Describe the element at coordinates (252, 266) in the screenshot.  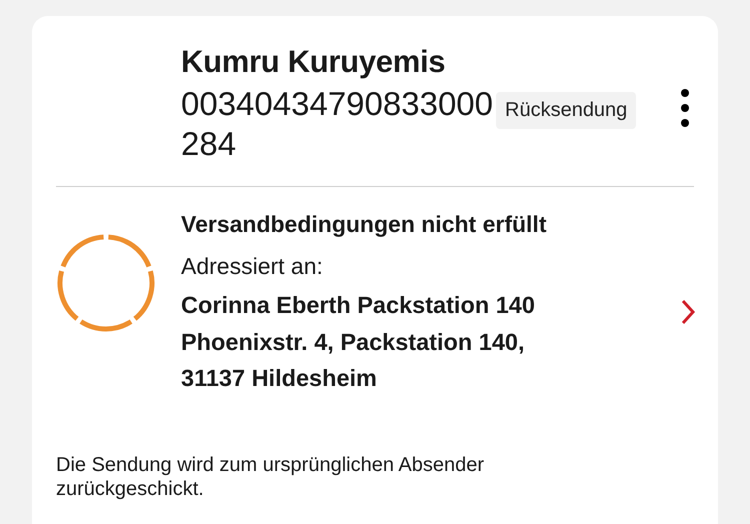
I see `address-label: Adressiert an:` at that location.